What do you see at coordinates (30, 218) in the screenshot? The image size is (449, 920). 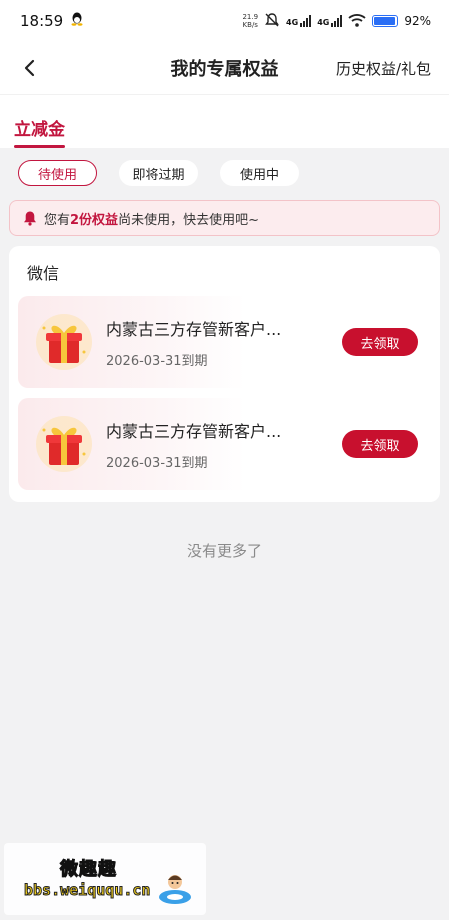 I see `bell-icon` at bounding box center [30, 218].